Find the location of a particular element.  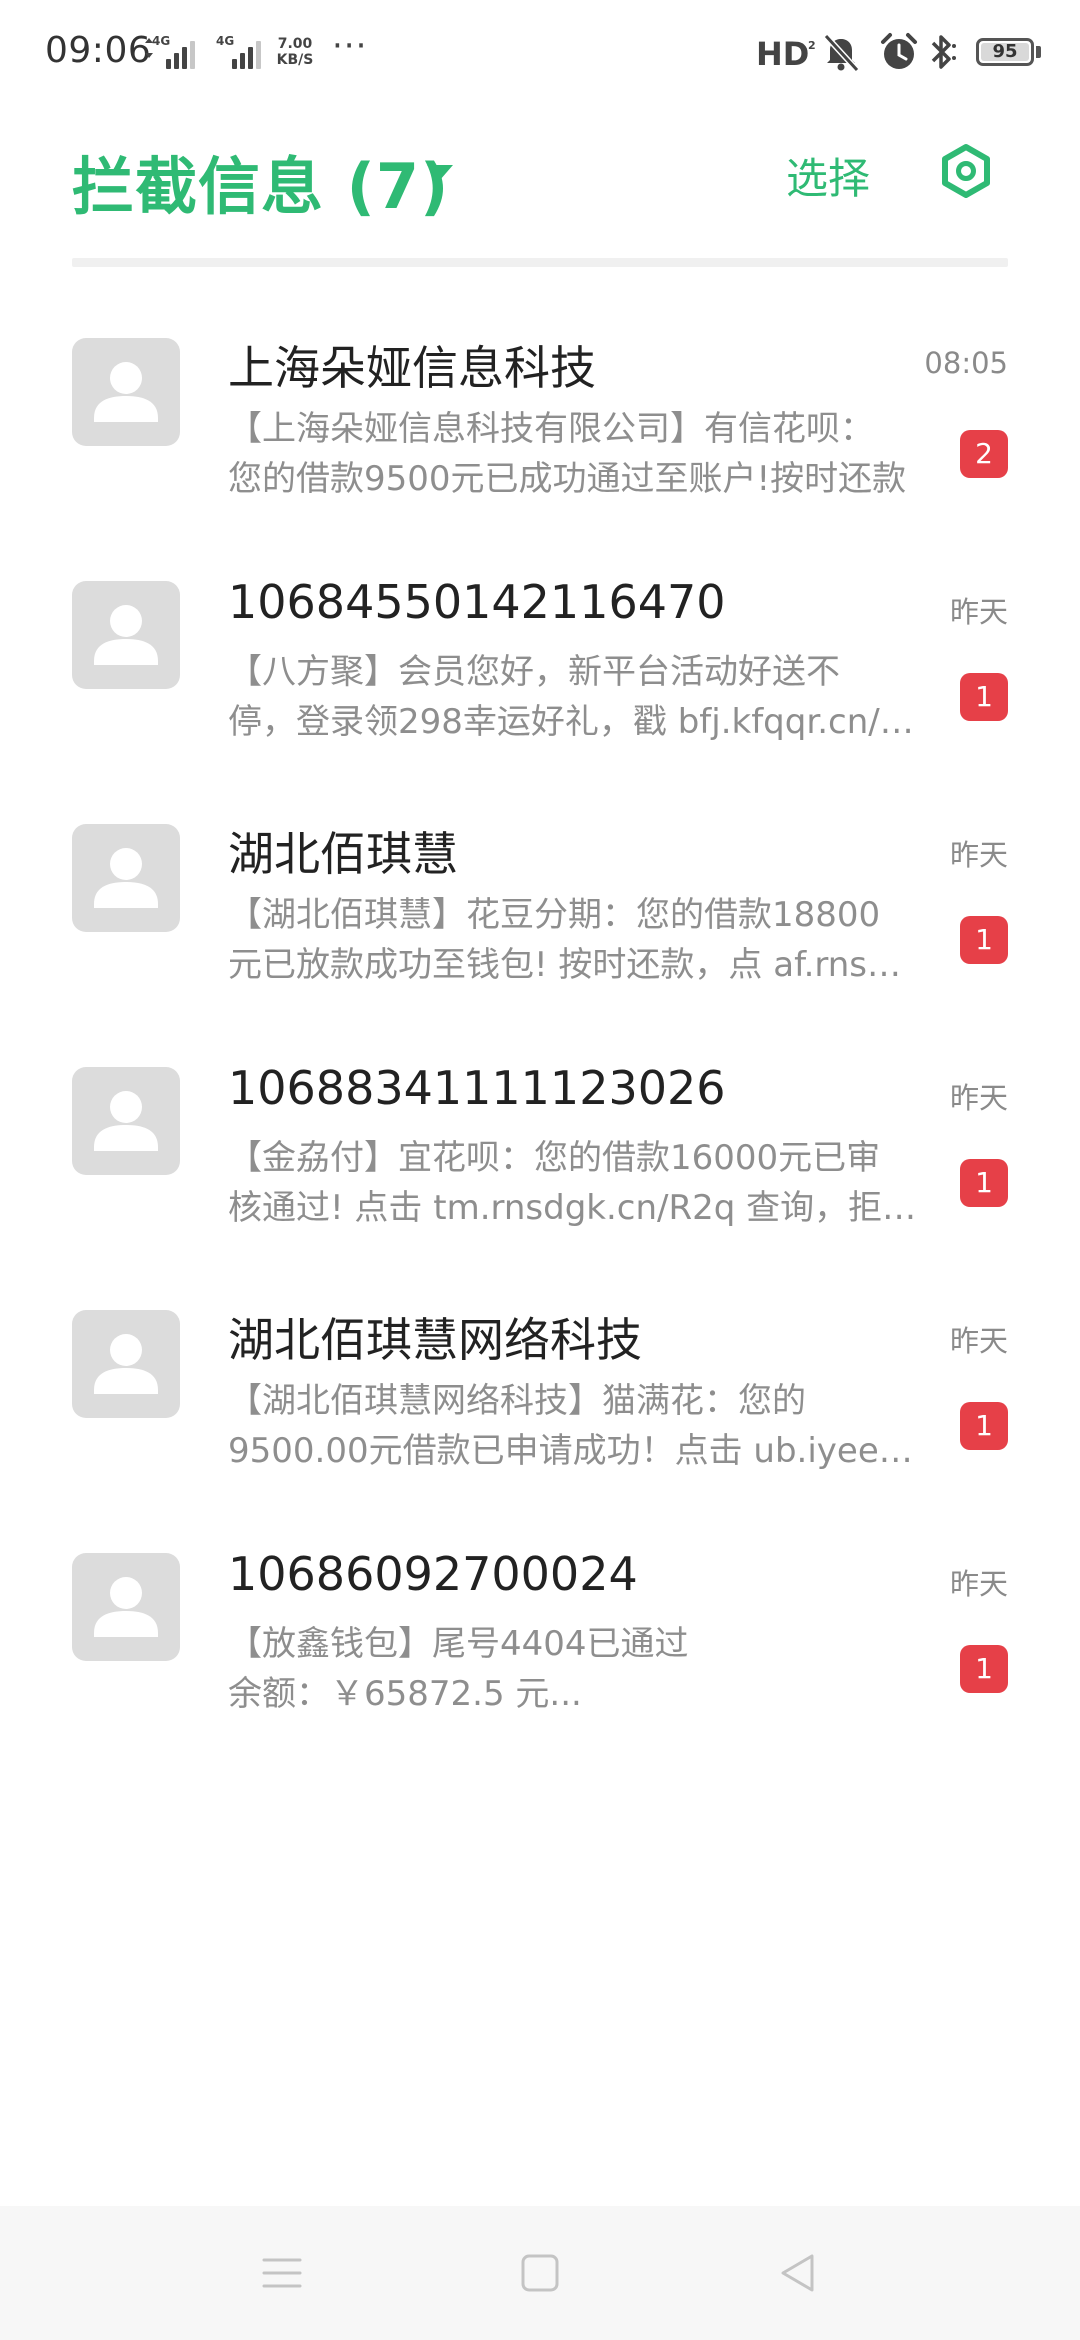

bluetooth-icon is located at coordinates (943, 52).